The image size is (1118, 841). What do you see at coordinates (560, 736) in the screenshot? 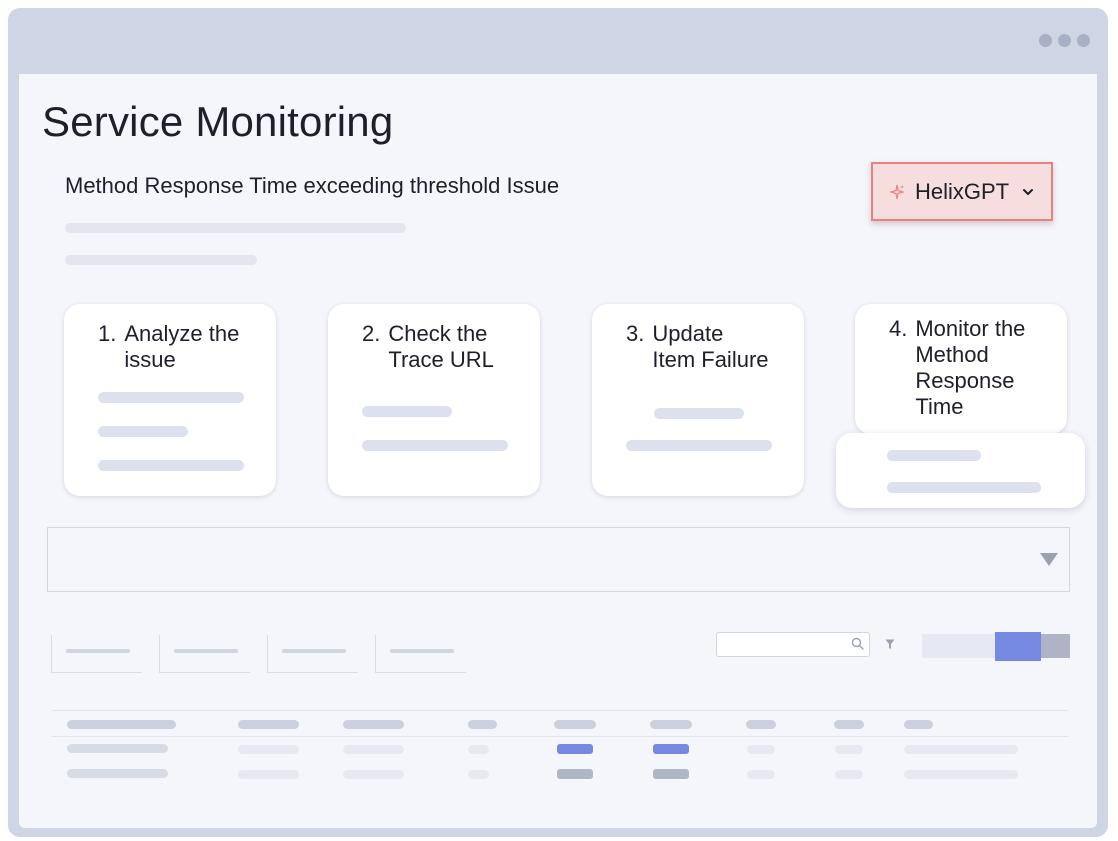
I see `table-header-divider` at bounding box center [560, 736].